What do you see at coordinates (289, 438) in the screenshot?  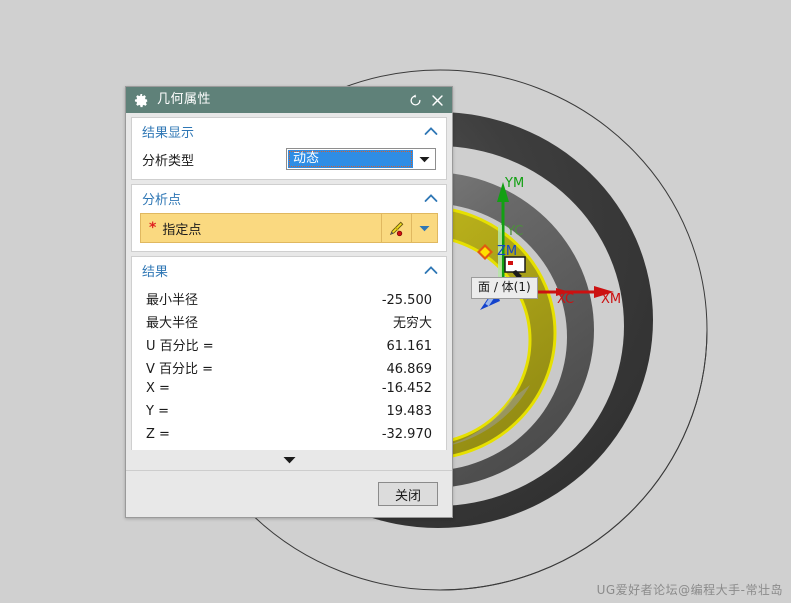 I see `table-row: Z = -32.970` at bounding box center [289, 438].